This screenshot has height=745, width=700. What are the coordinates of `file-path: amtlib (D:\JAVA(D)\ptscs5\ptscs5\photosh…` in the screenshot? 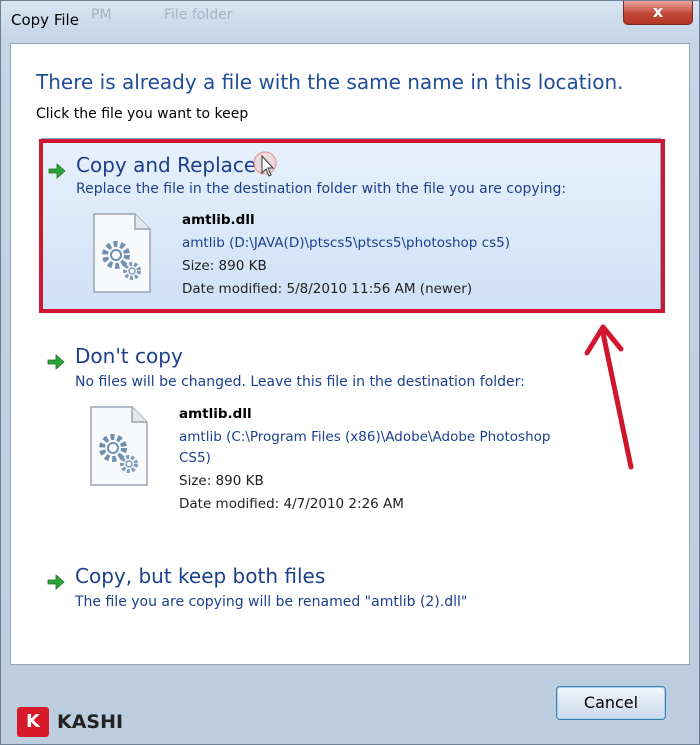 It's located at (346, 243).